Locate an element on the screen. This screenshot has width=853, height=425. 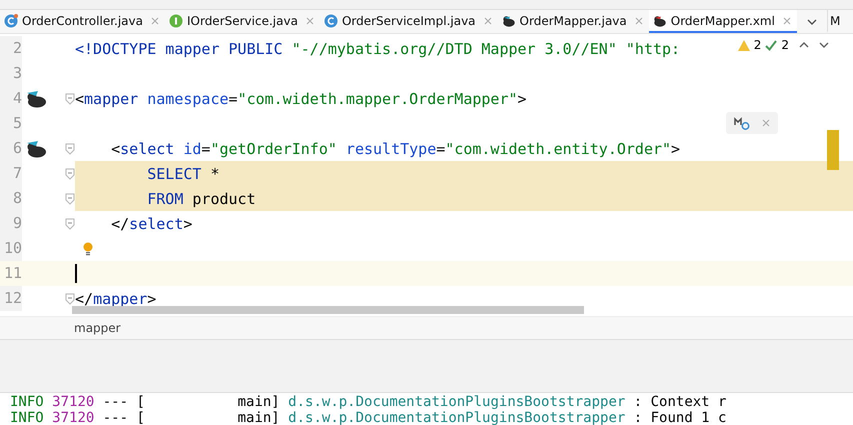
check-icon is located at coordinates (771, 45).